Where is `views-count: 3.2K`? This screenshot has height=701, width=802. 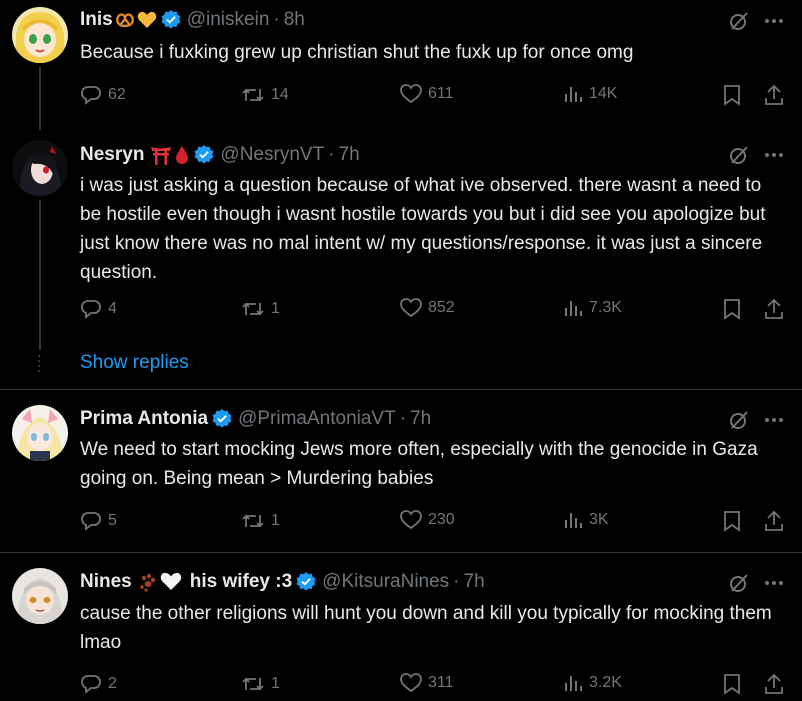
views-count: 3.2K is located at coordinates (605, 682).